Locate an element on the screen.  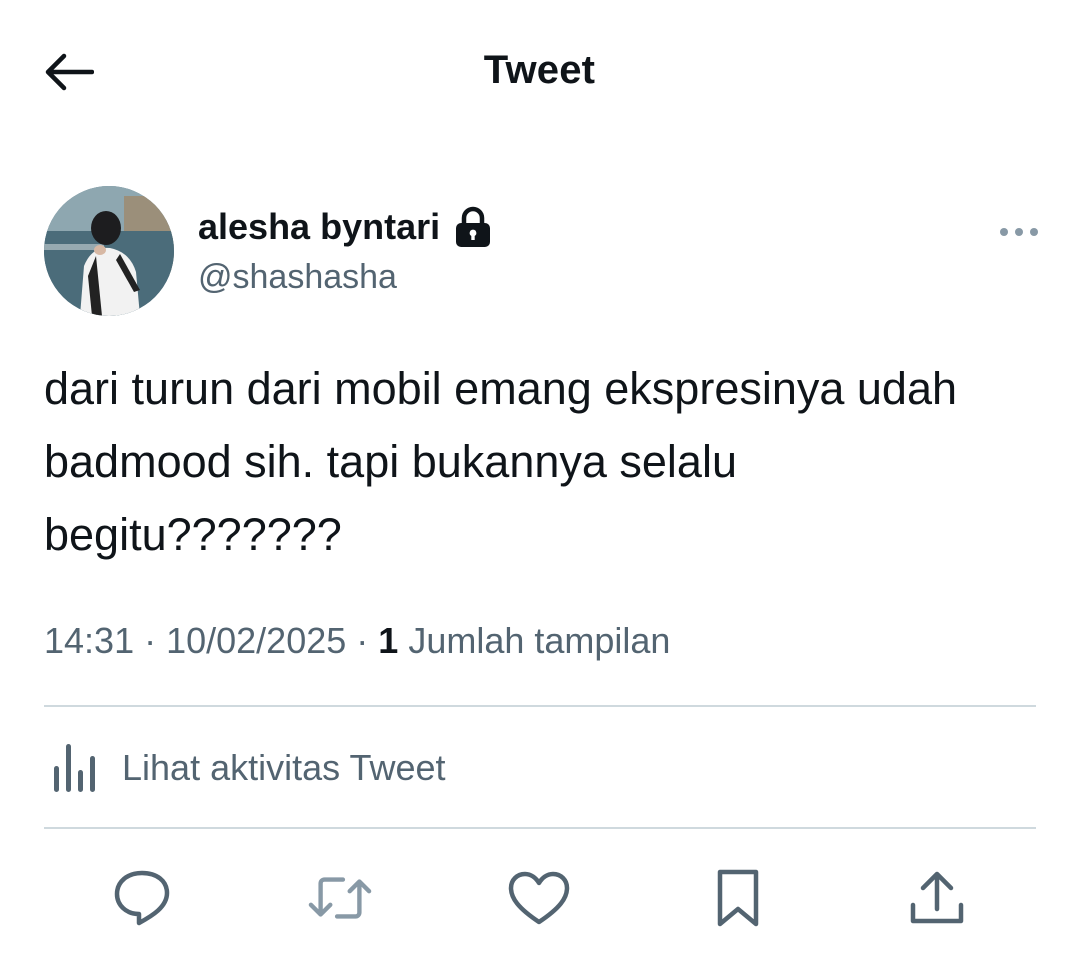
tweet-author: alesha byntari @shashasha is located at coordinates (544, 252).